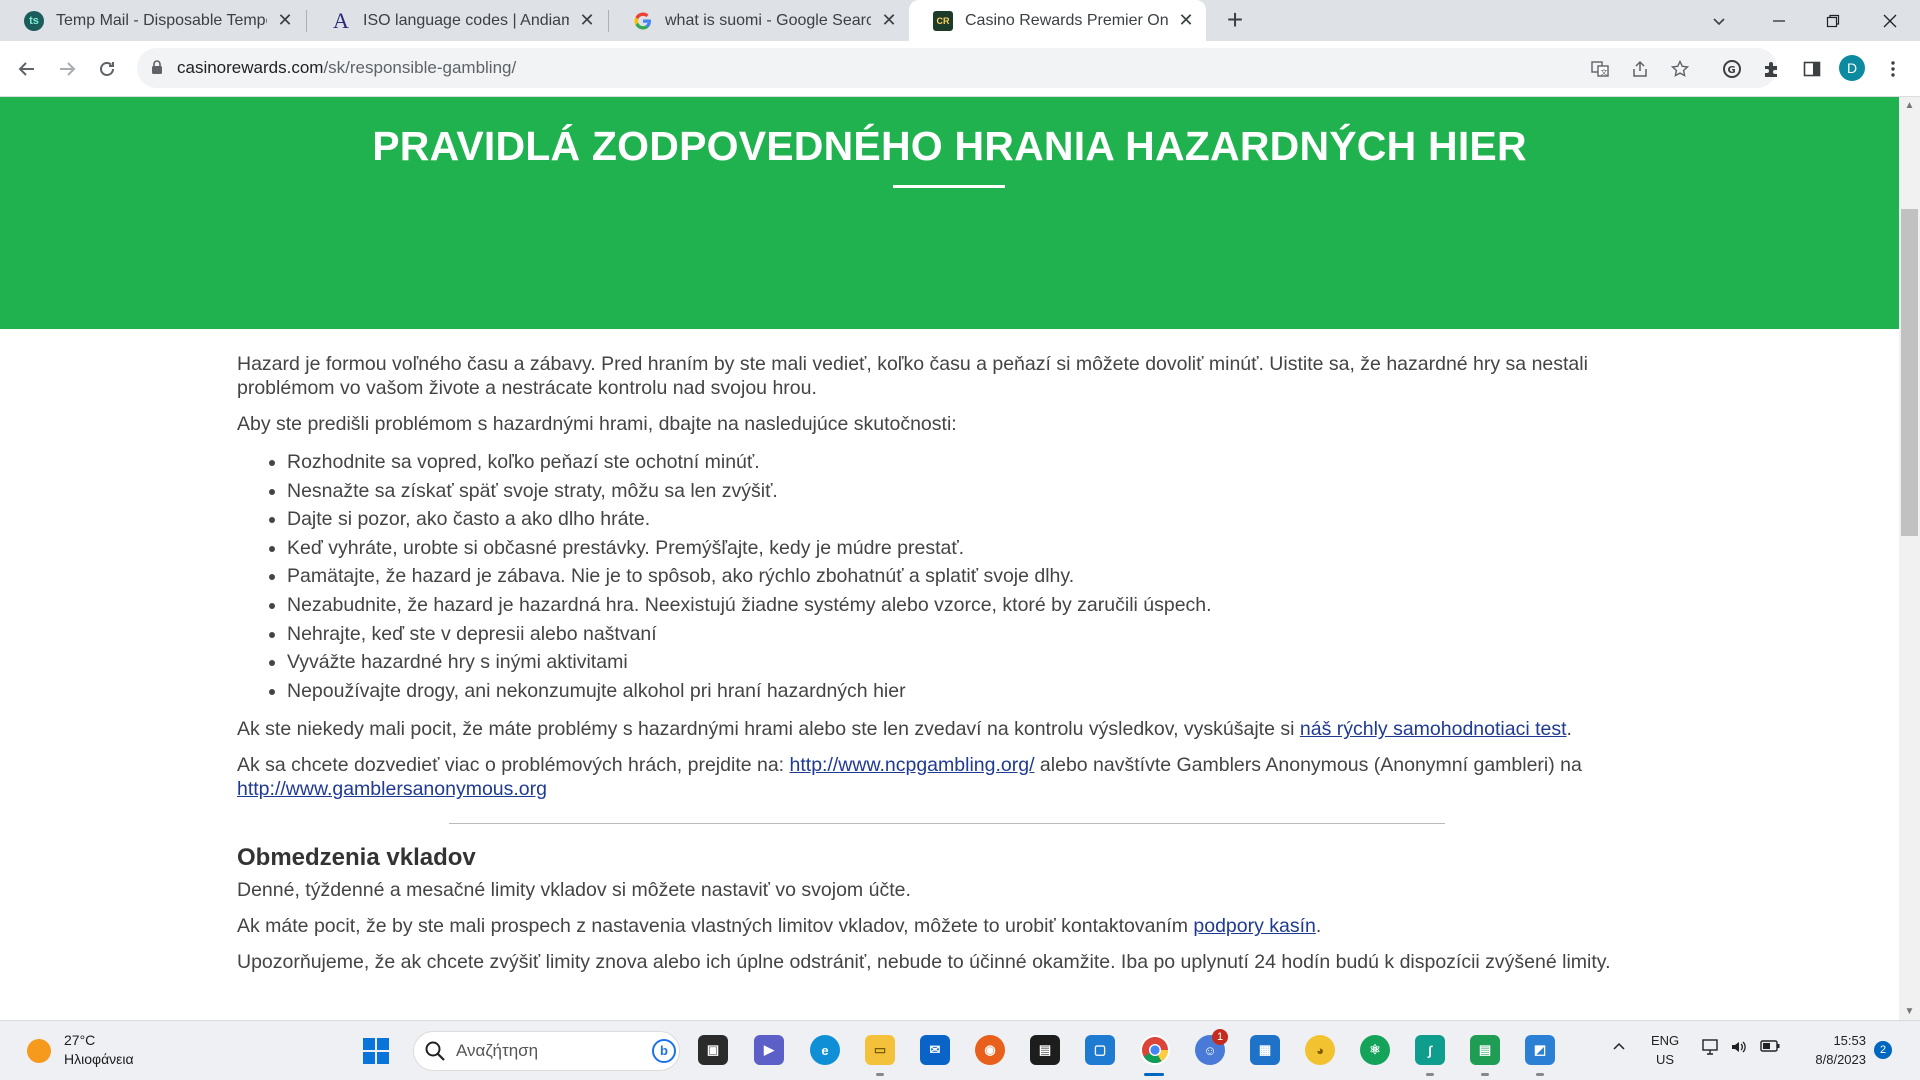 The image size is (1920, 1080). I want to click on terminal-icon: ▤, so click(1045, 1050).